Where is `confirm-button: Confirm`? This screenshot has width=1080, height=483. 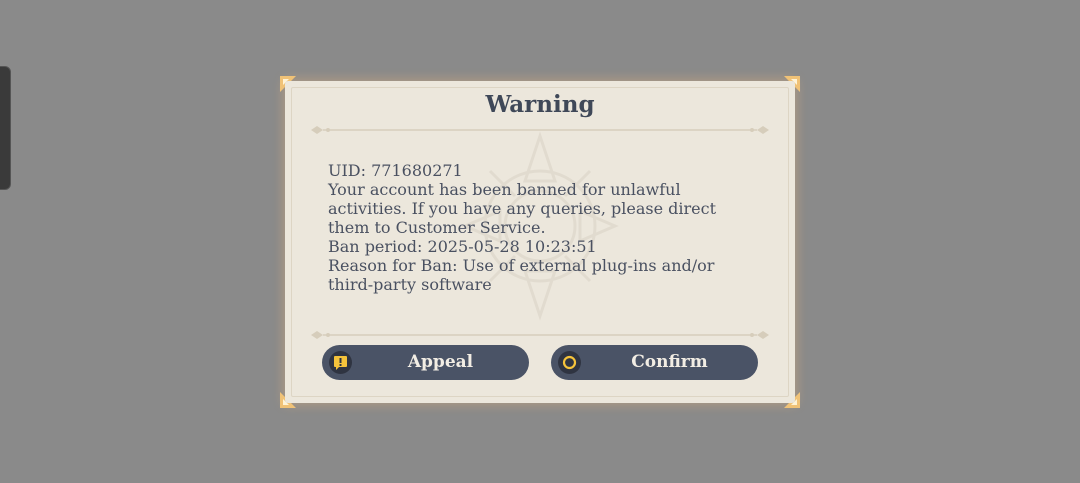
confirm-button: Confirm is located at coordinates (654, 362).